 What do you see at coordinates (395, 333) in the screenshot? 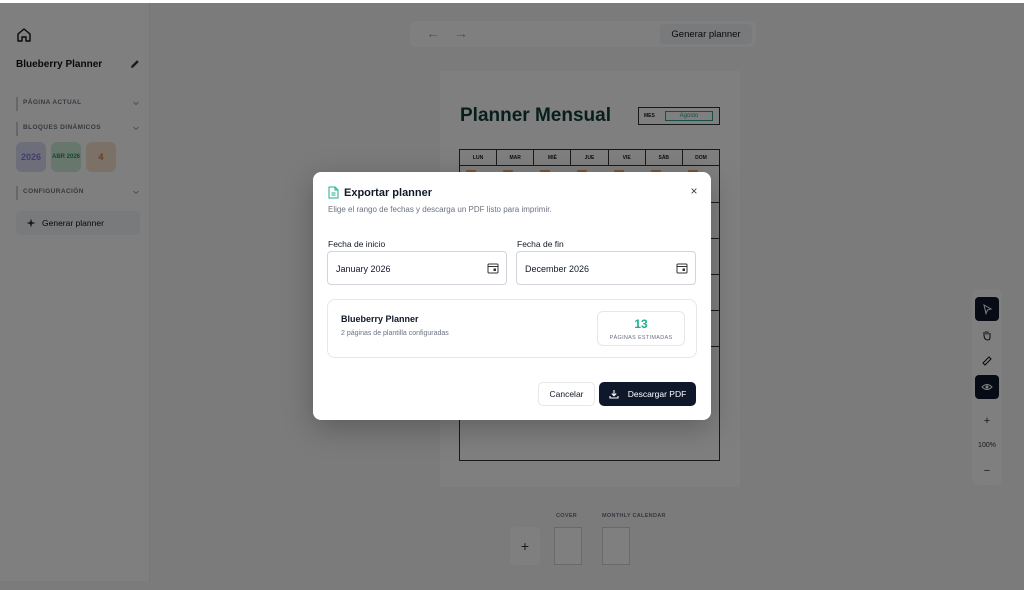
I see `summary-description: 2 páginas de plantilla configuradas` at bounding box center [395, 333].